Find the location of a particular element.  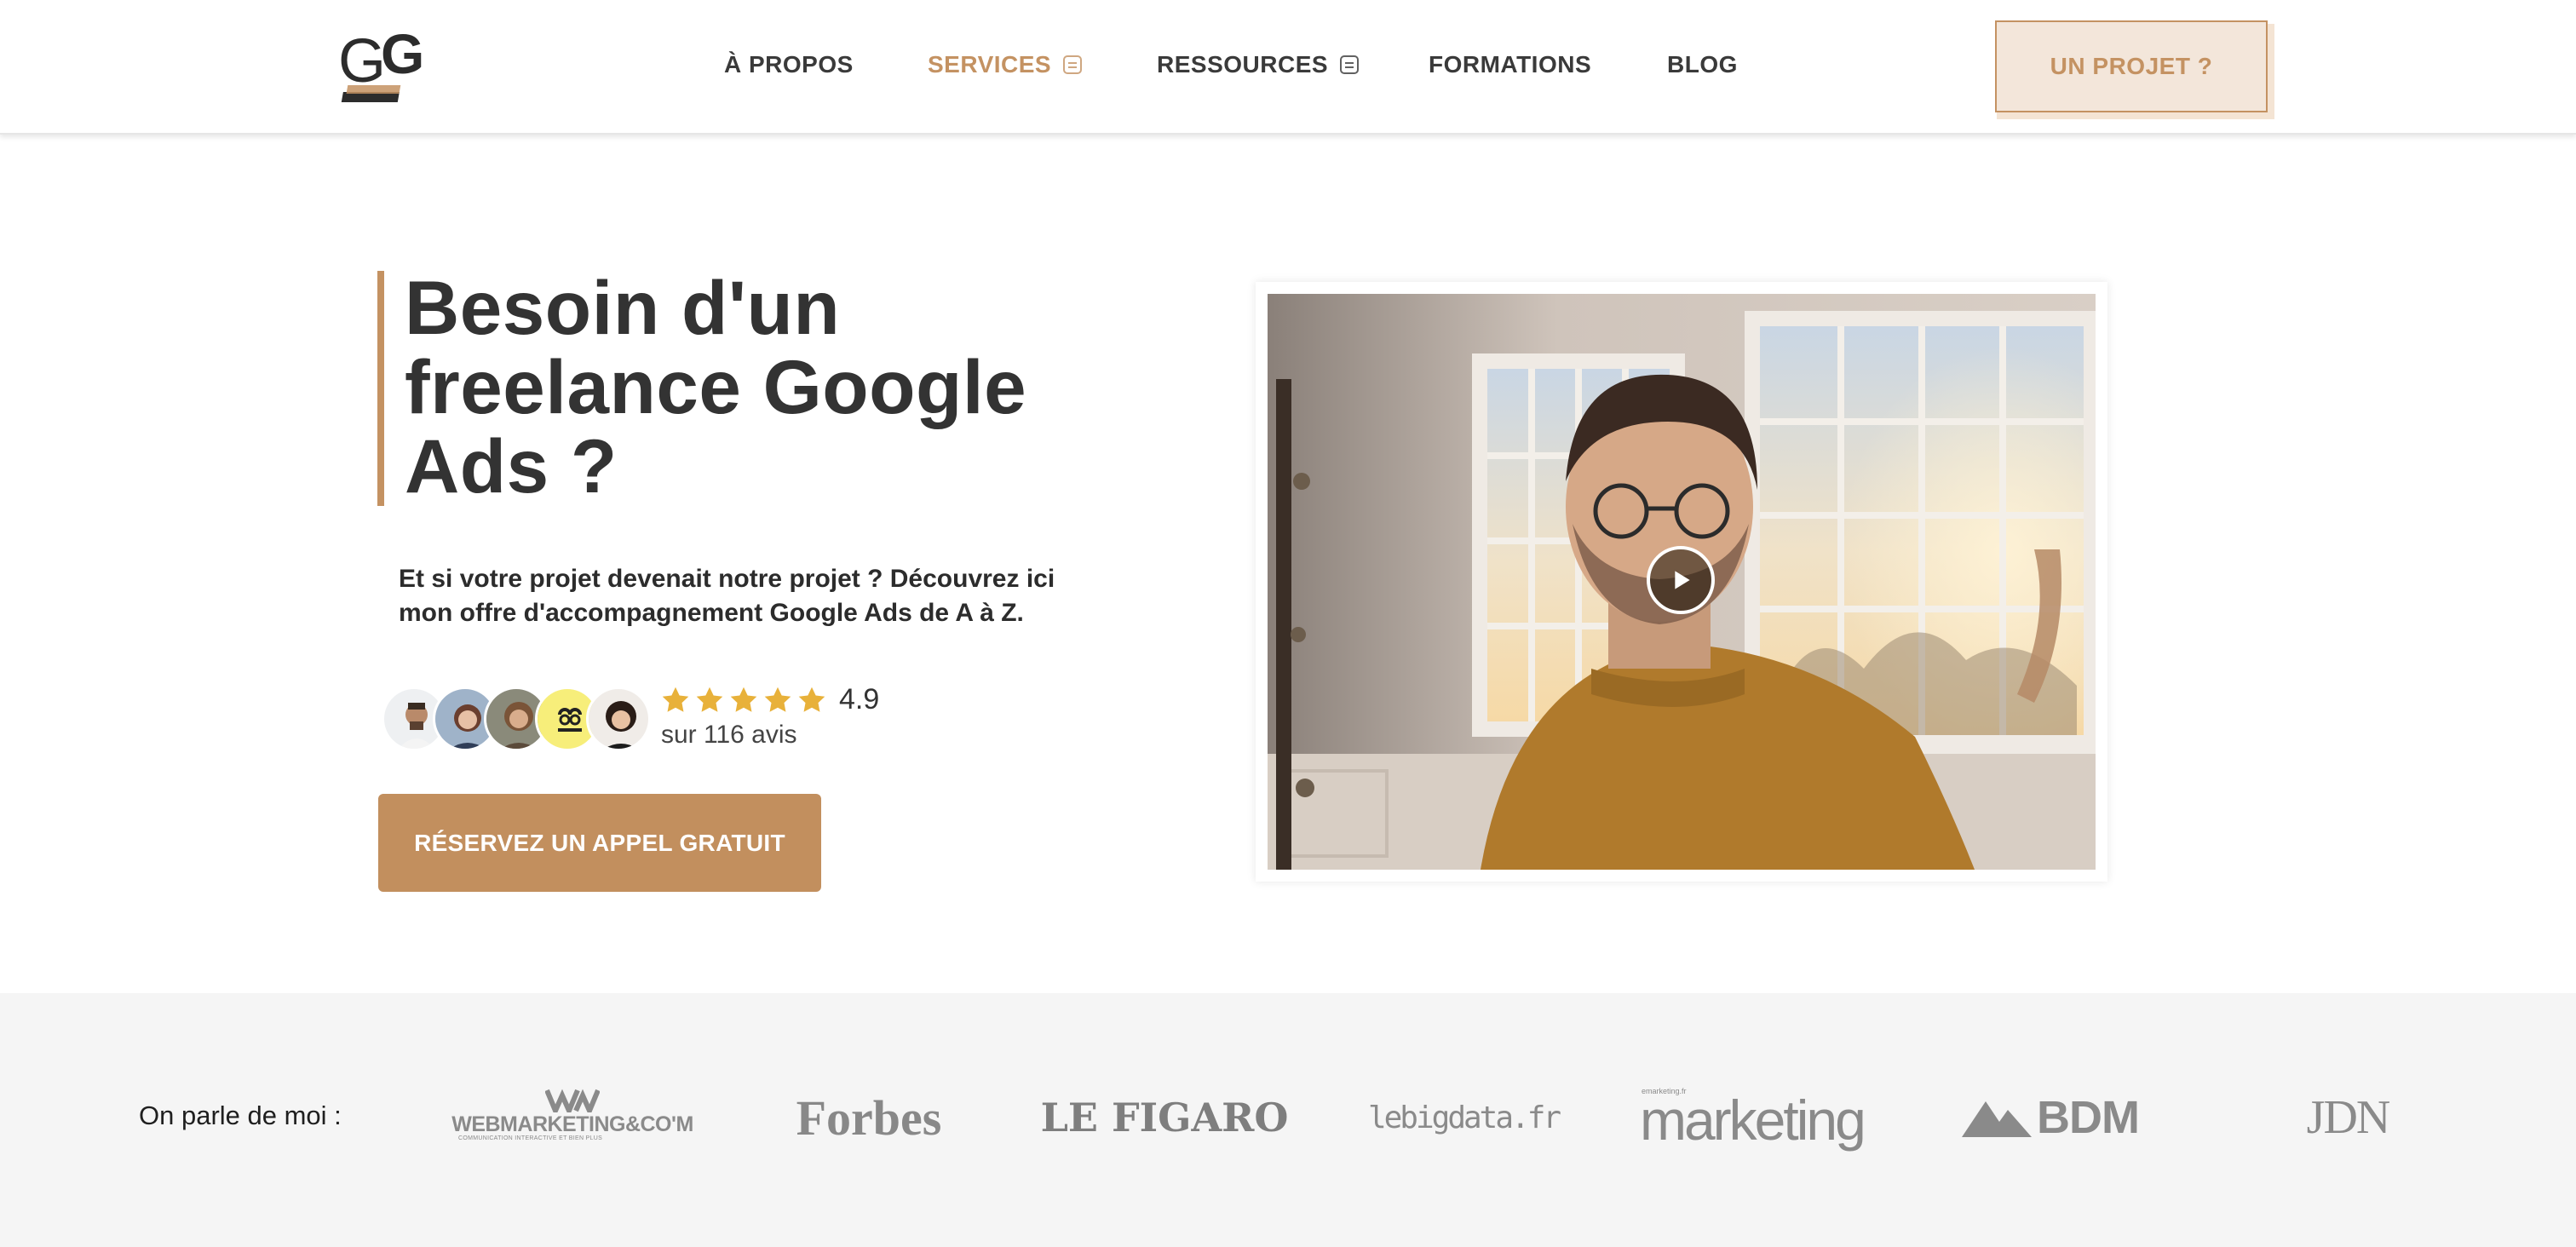

logo-webmarketing-text: WEBMARKETING&CO'M is located at coordinates (572, 1124).